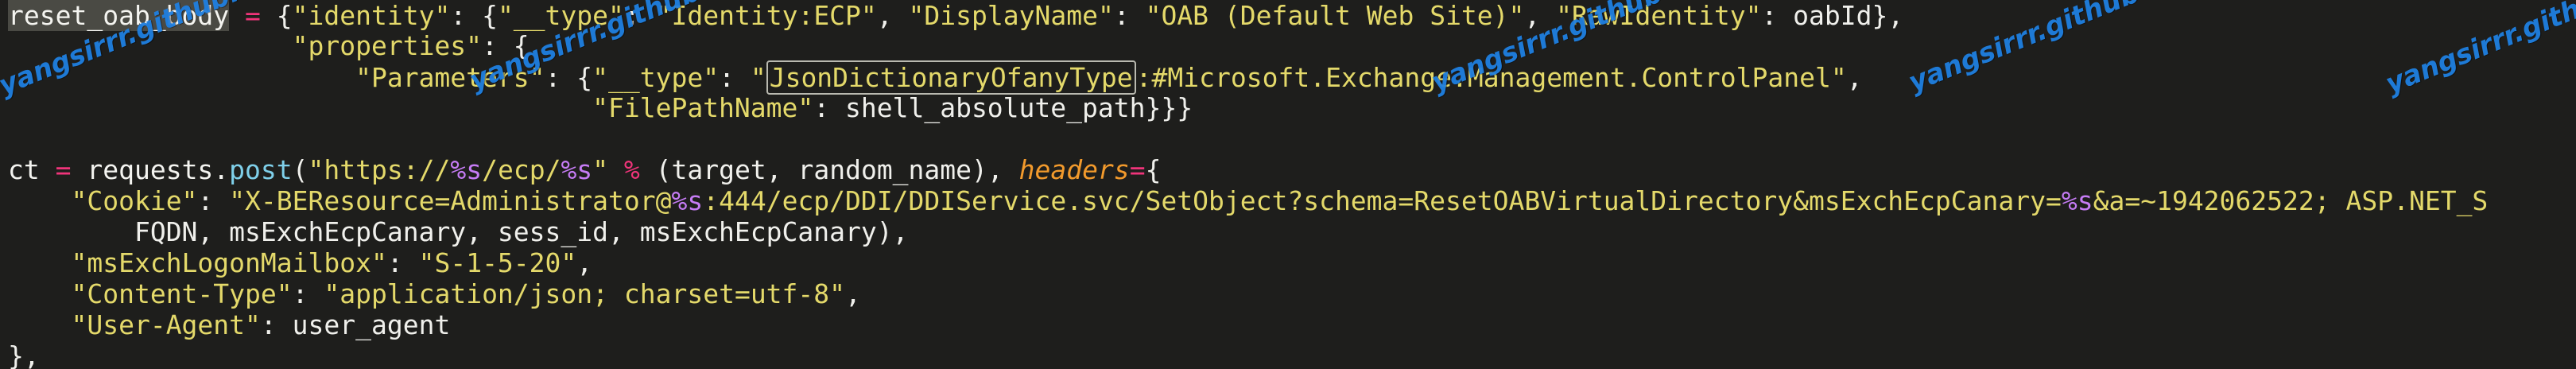  Describe the element at coordinates (182, 293) in the screenshot. I see `string-key: "Content-Type"` at that location.